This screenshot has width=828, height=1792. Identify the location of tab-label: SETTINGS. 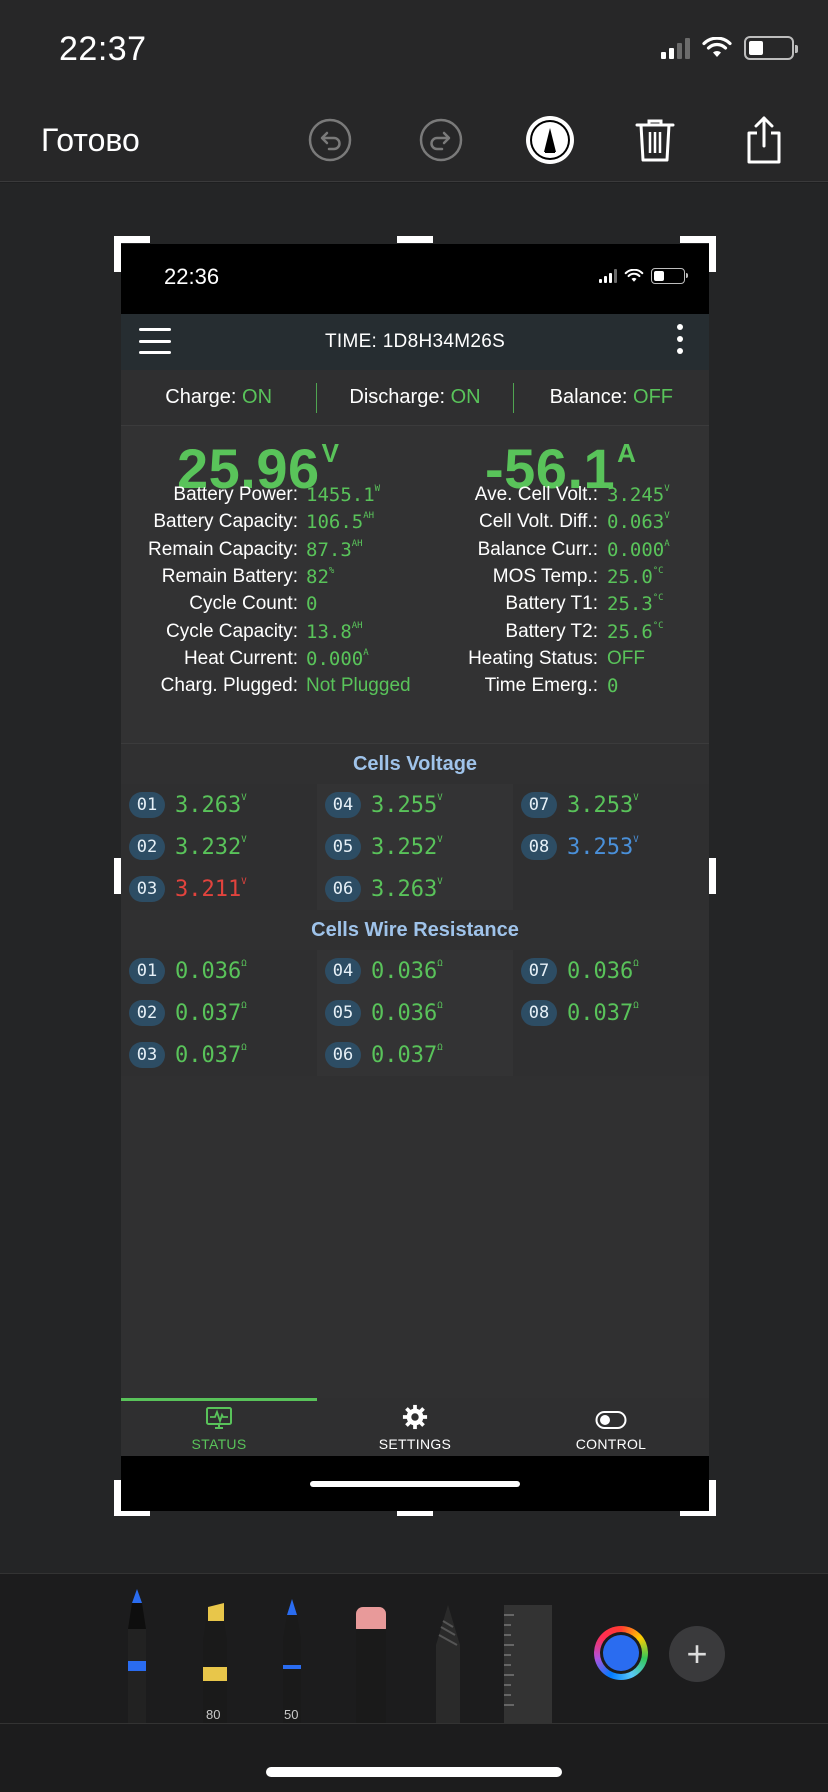
(415, 1444).